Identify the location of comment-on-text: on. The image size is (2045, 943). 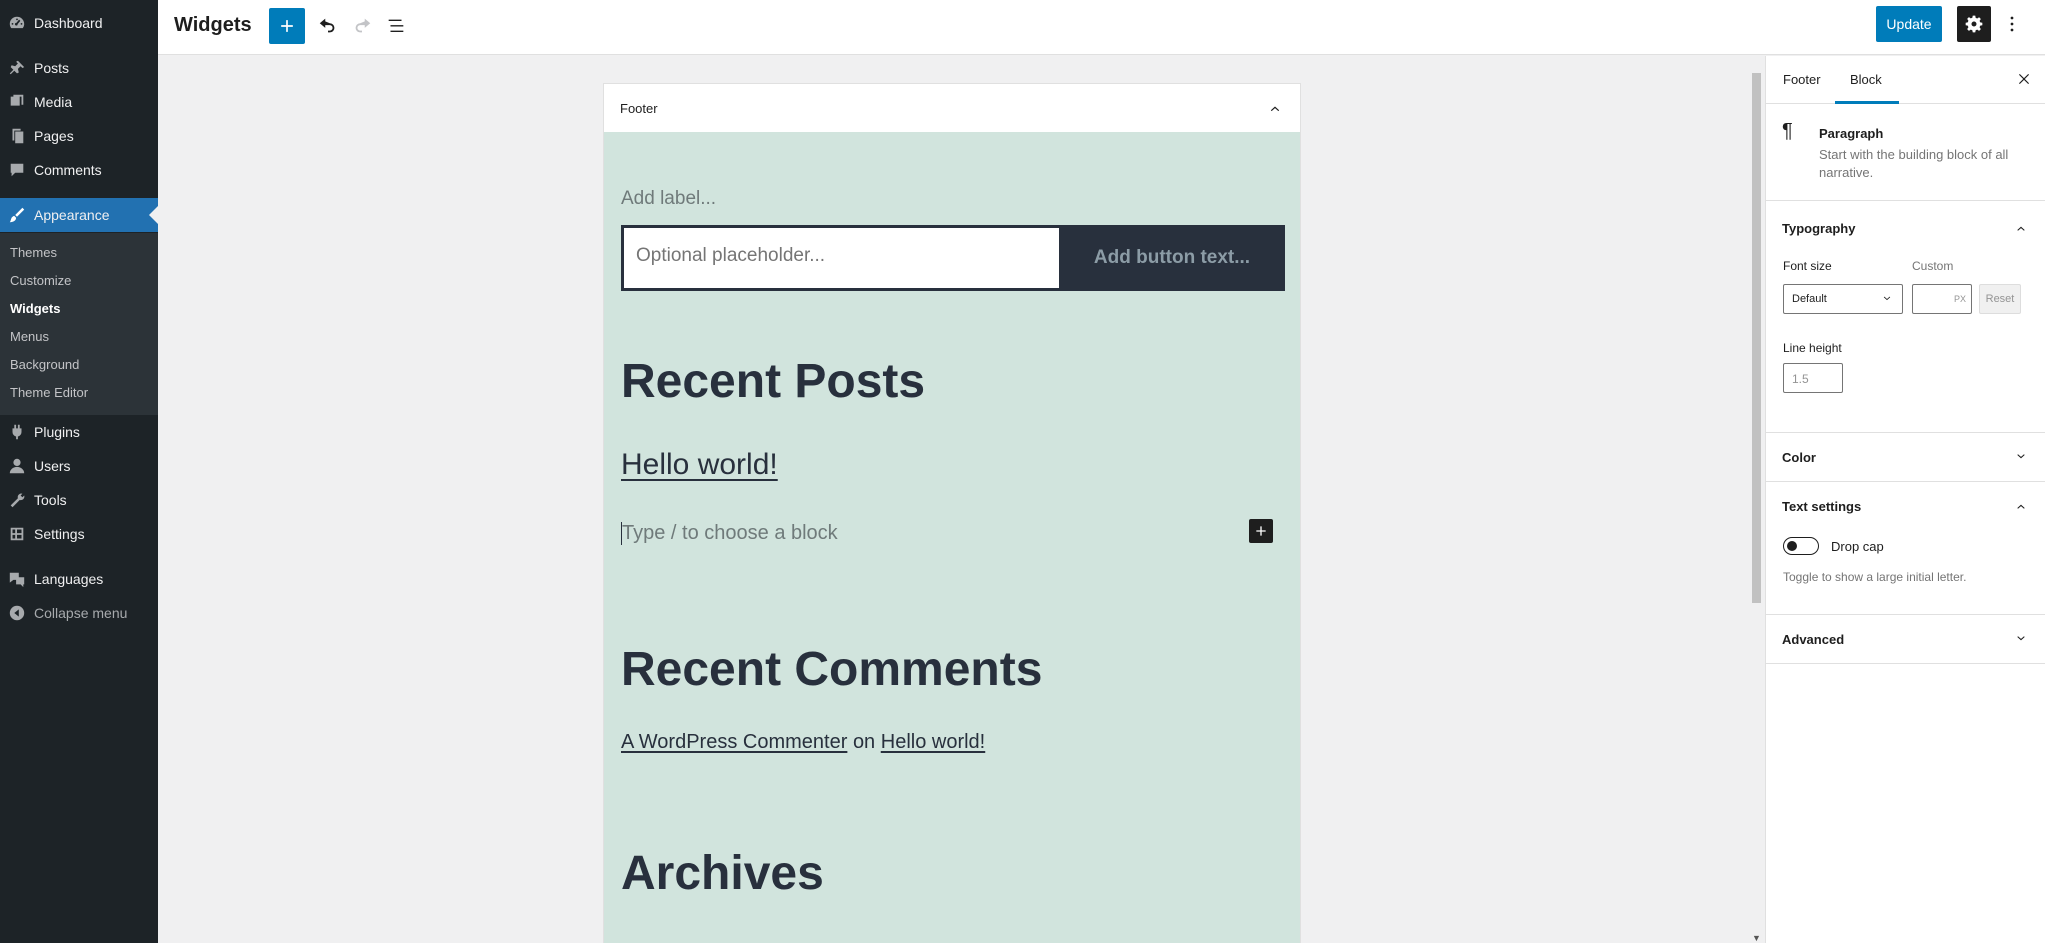
(864, 742).